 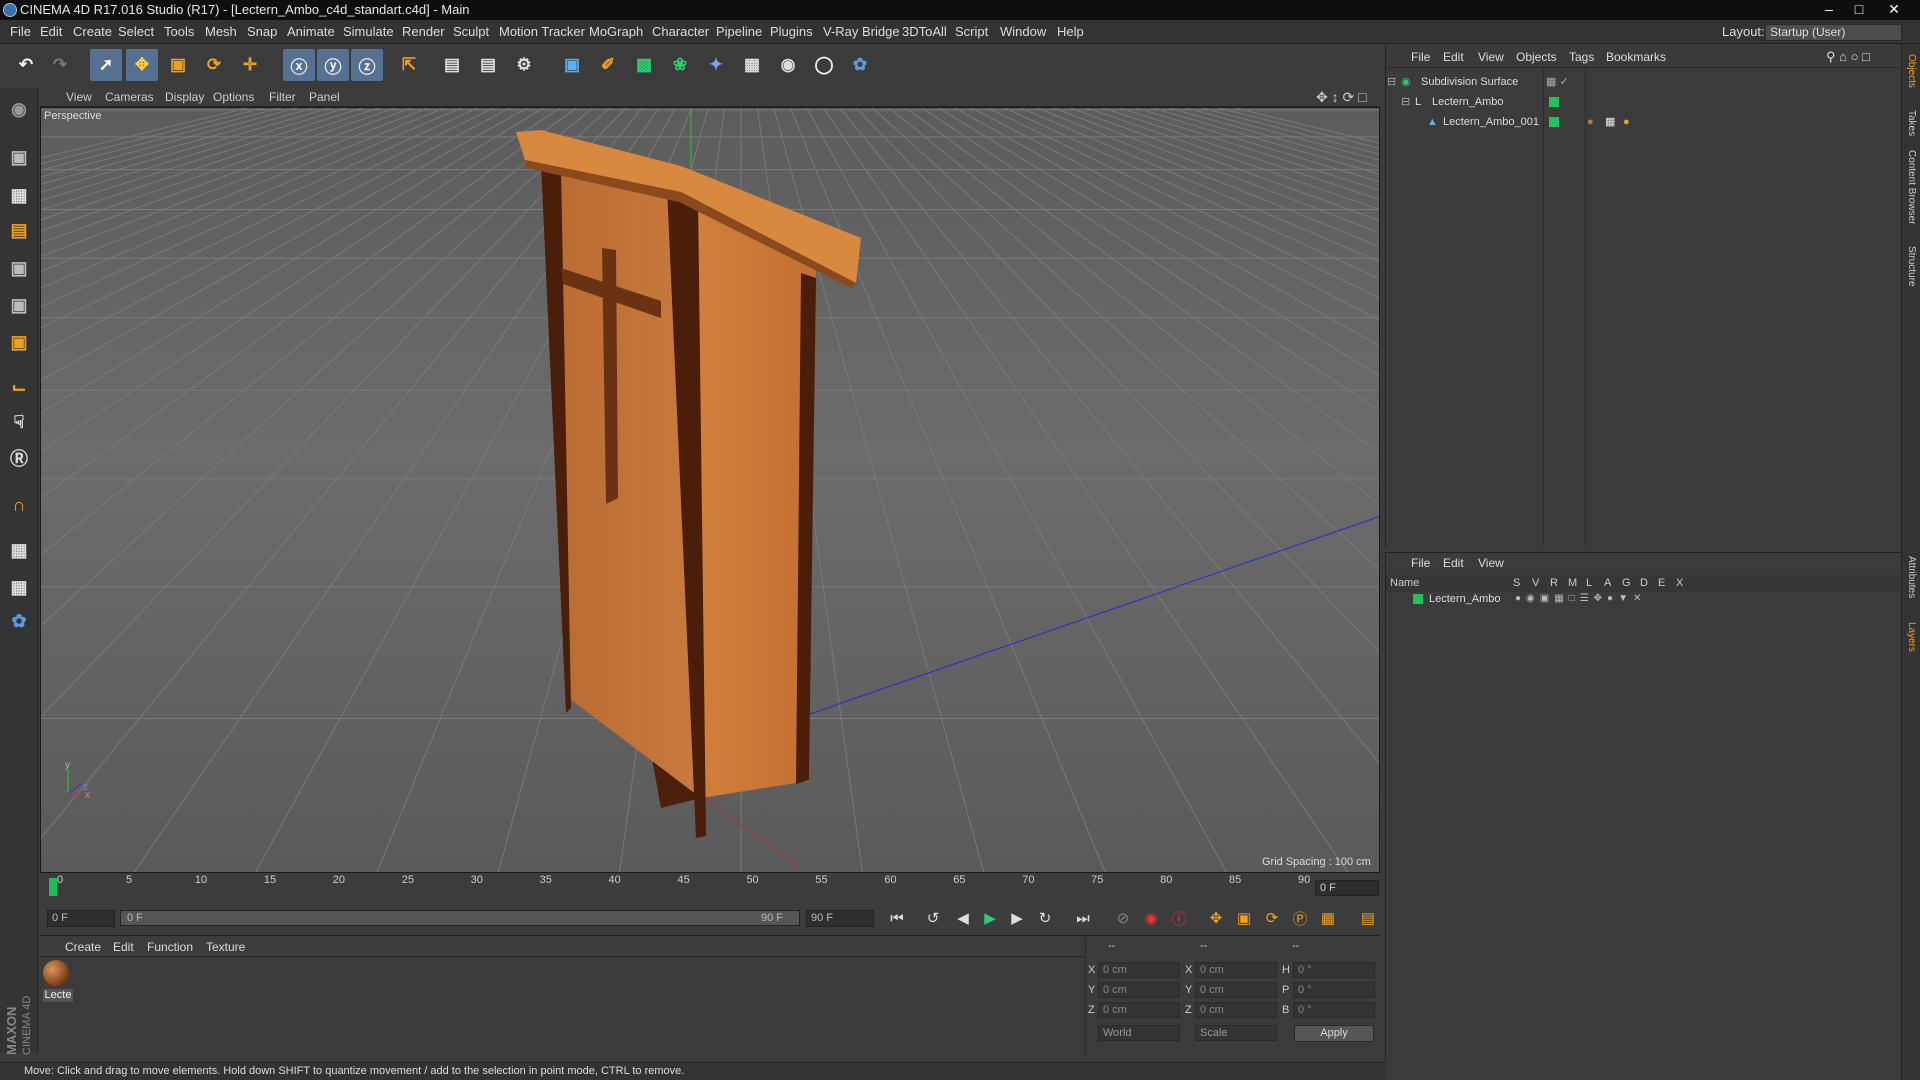 I want to click on position-y-field: 0 cm, so click(x=1139, y=990).